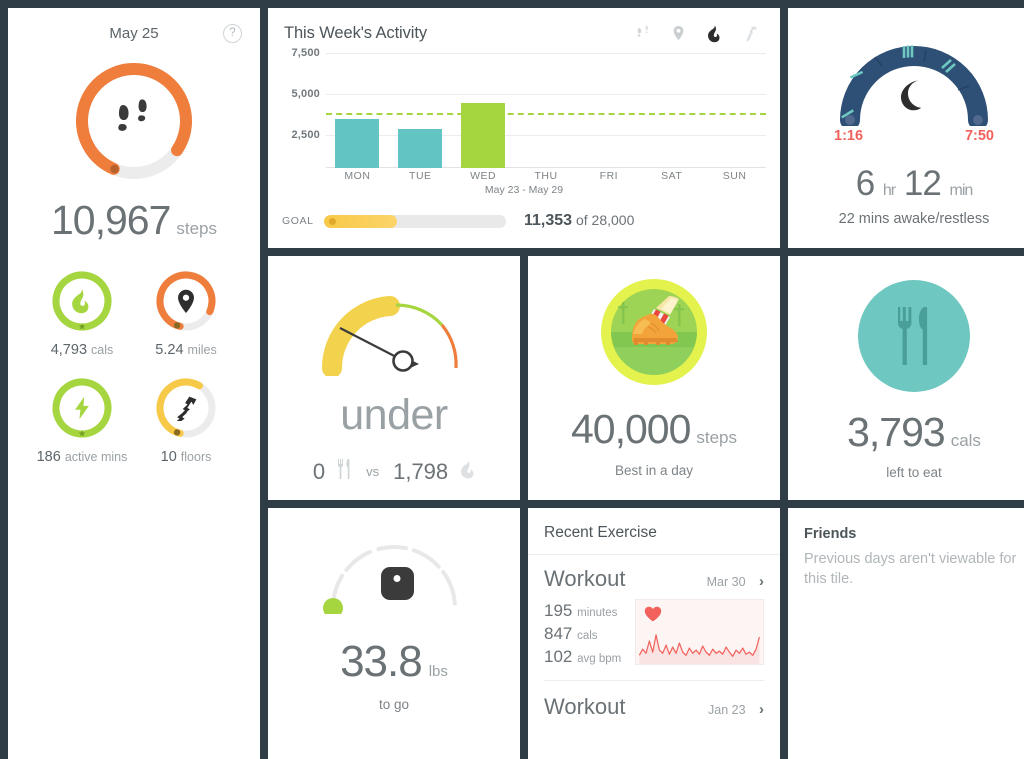  Describe the element at coordinates (357, 176) in the screenshot. I see `x-tick-label: MON` at that location.